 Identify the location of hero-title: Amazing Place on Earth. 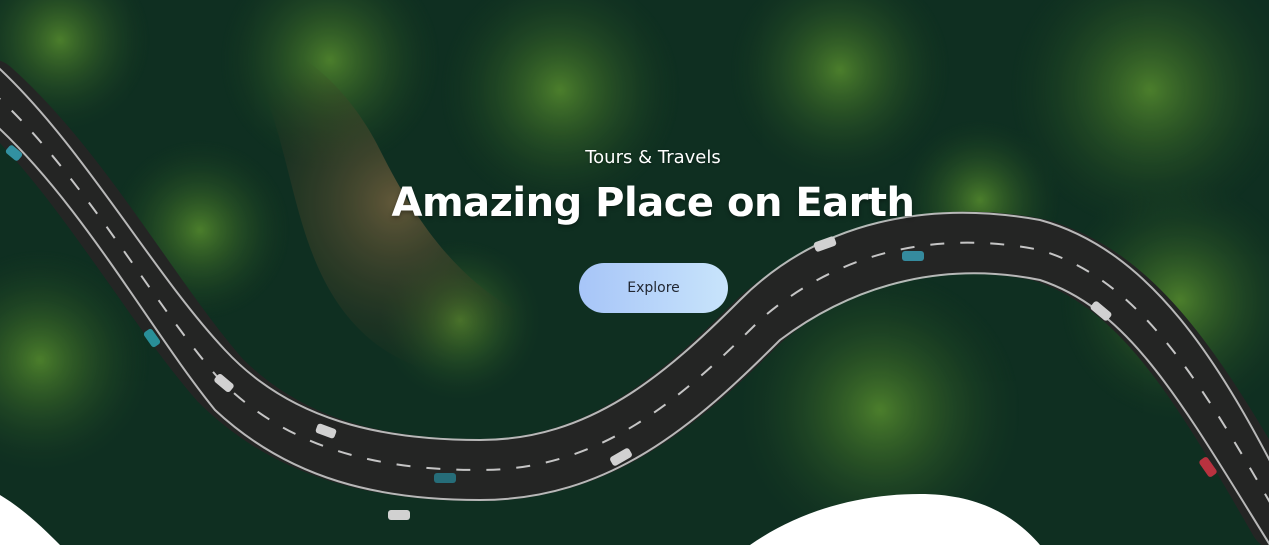
(653, 203).